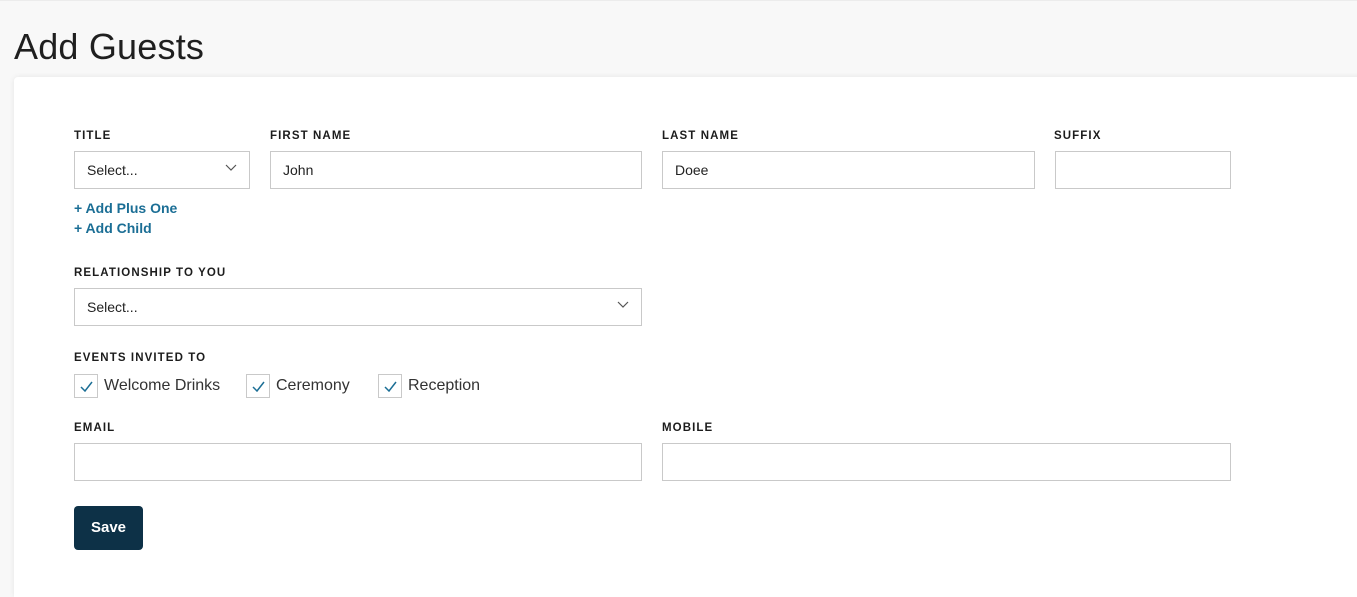 This screenshot has width=1357, height=597. Describe the element at coordinates (140, 358) in the screenshot. I see `events-label: EVENTS INVITED TO` at that location.